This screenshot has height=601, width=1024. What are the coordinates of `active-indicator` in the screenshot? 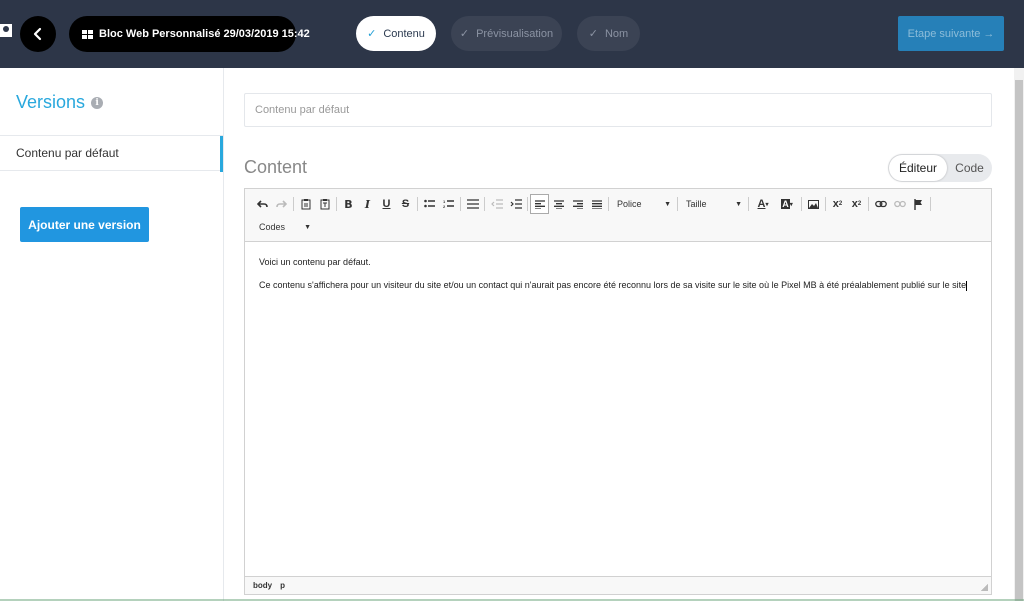 It's located at (221, 154).